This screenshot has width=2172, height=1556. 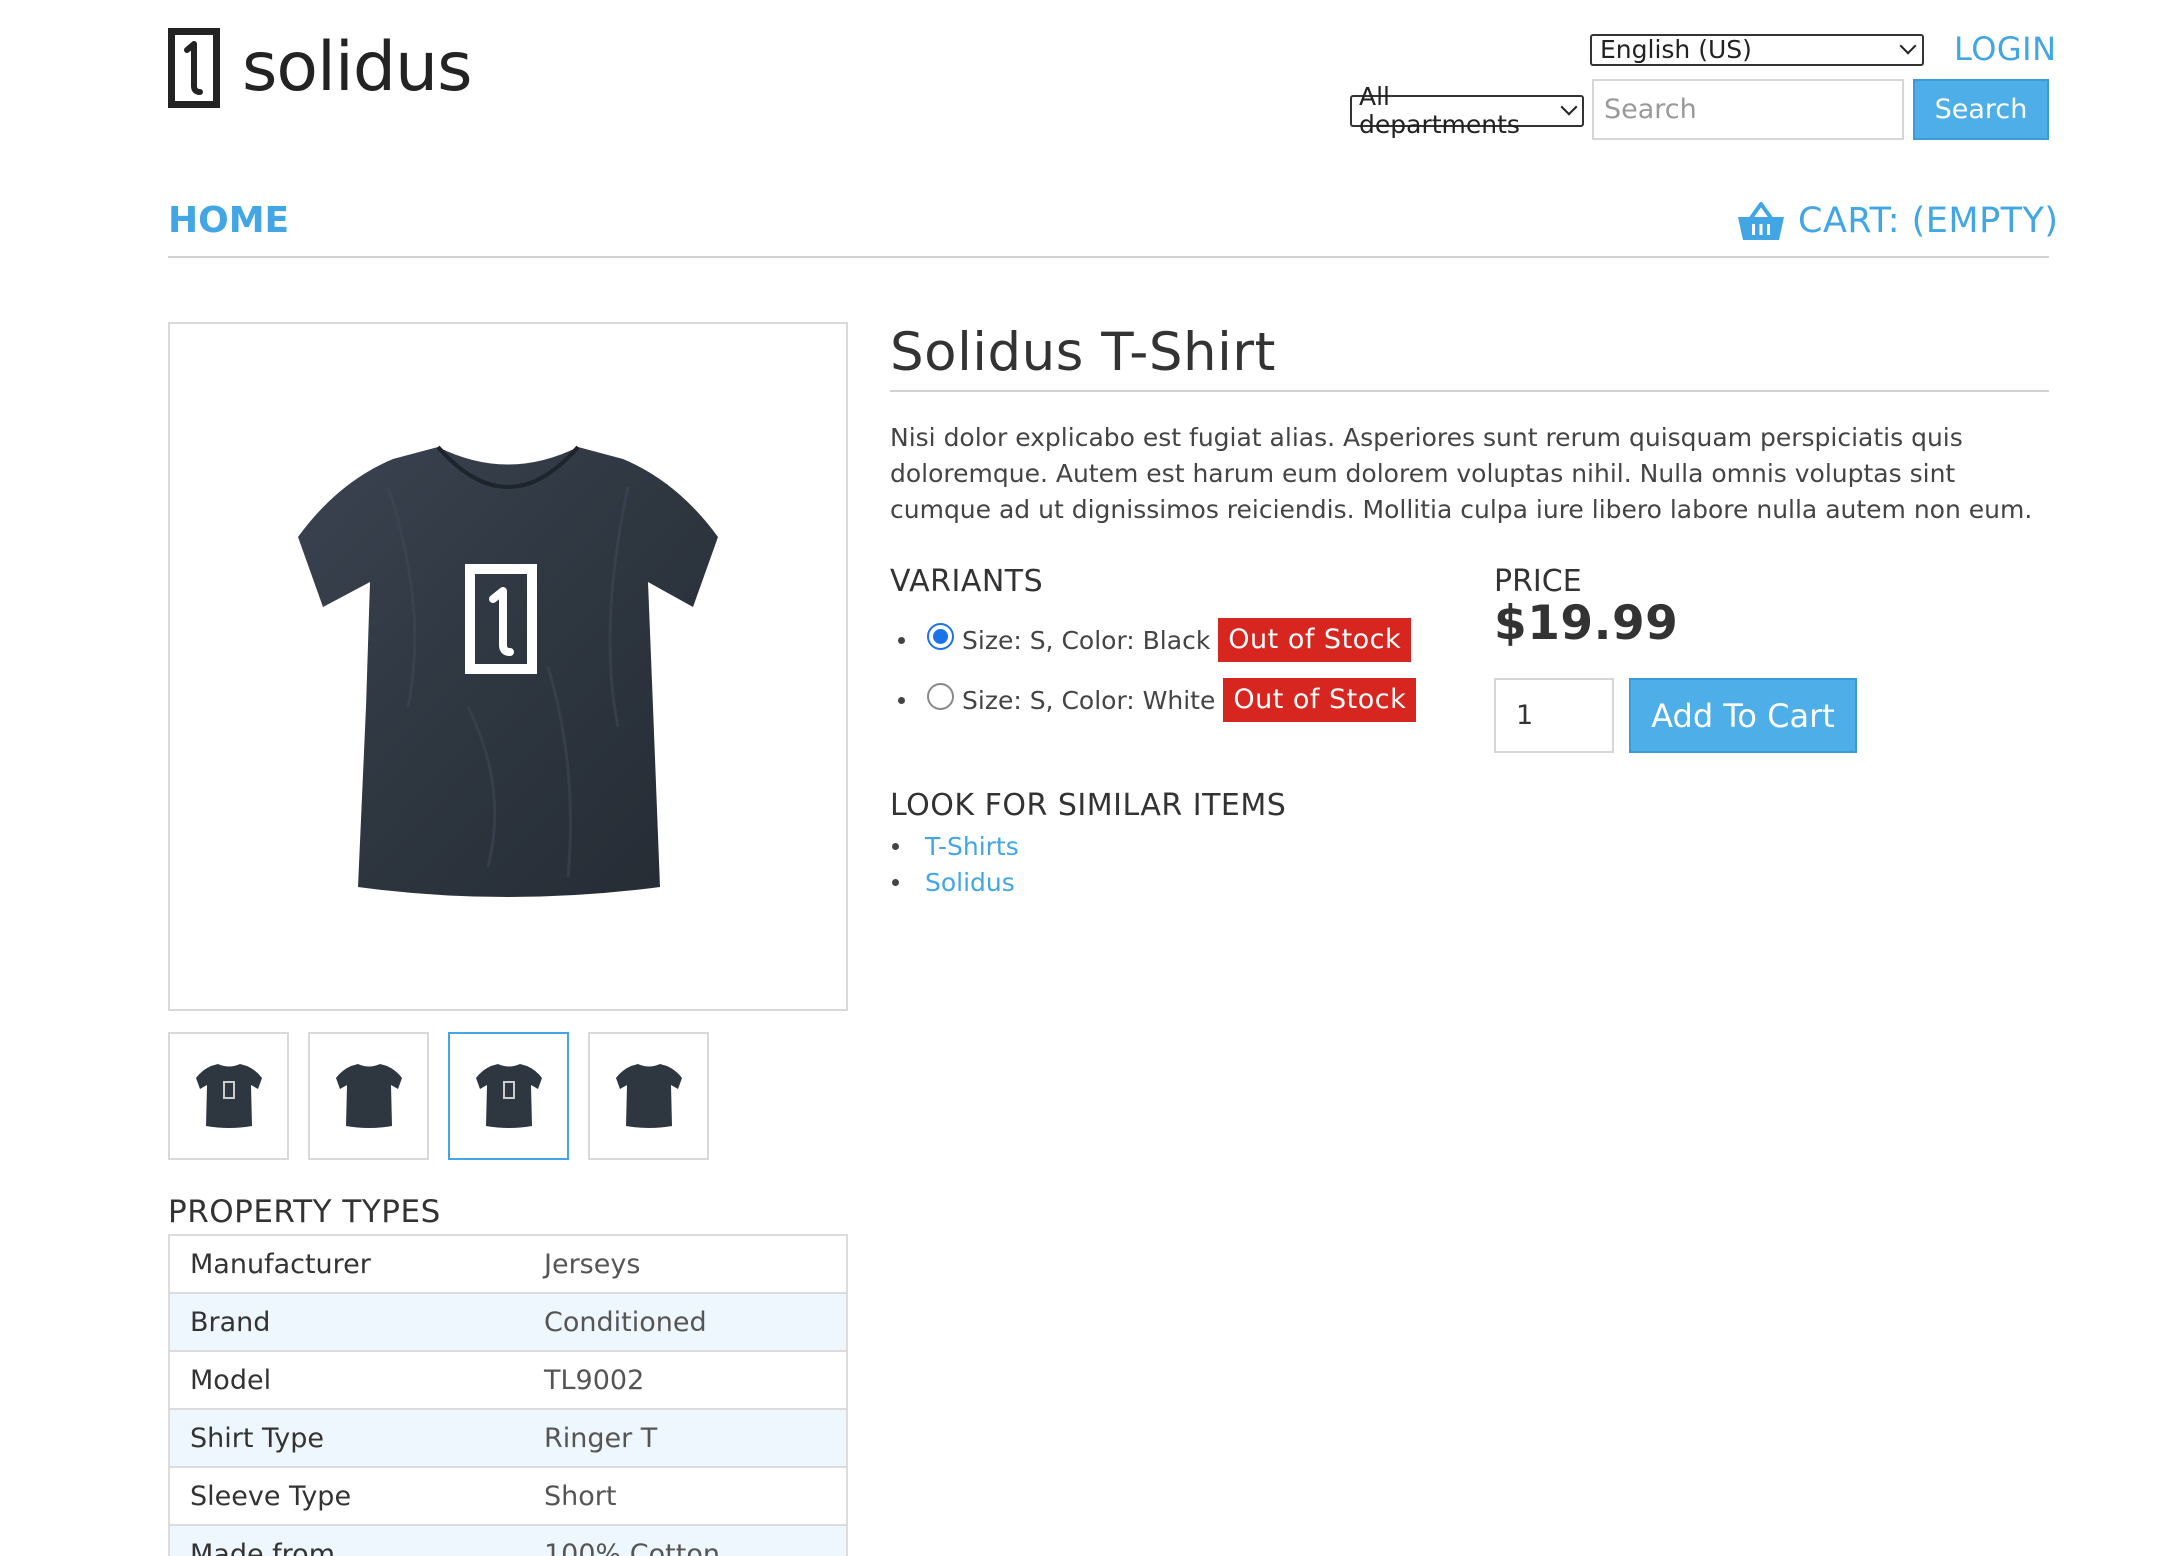 What do you see at coordinates (1469, 391) in the screenshot?
I see `title-divider` at bounding box center [1469, 391].